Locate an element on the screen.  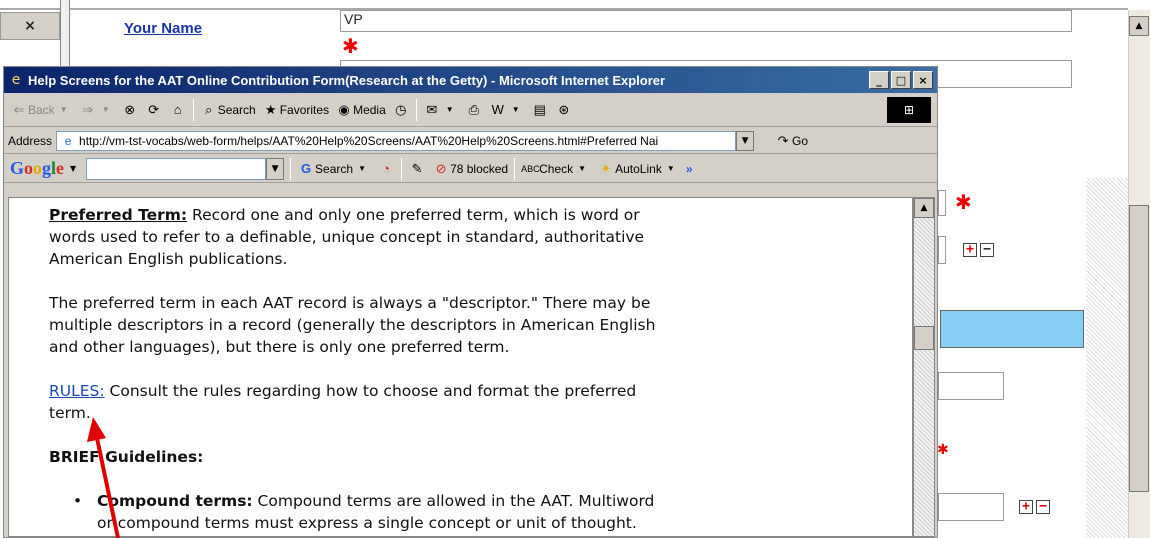
home-icon: ⌂ is located at coordinates (177, 109).